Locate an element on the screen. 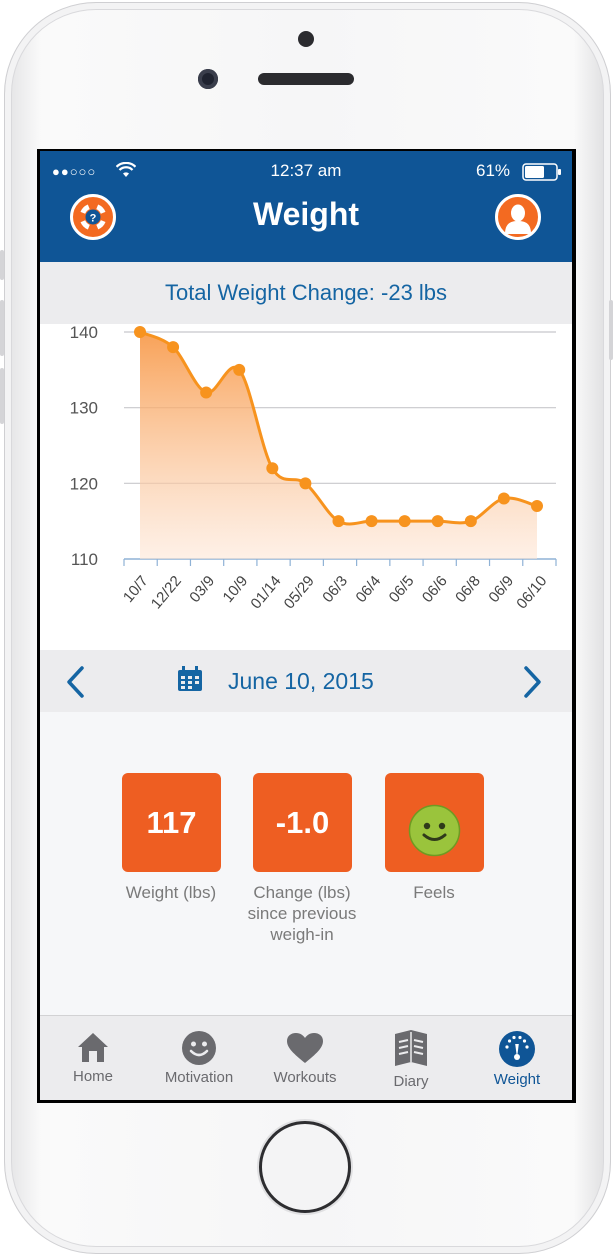 This screenshot has width=613, height=1255. y-tick-label: 130 is located at coordinates (84, 408).